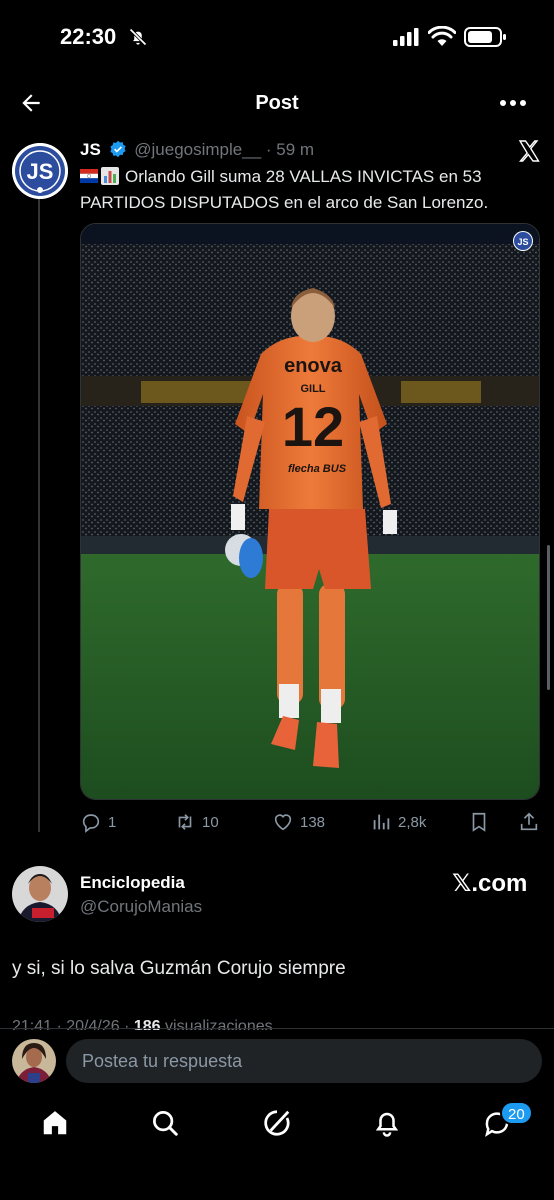 The width and height of the screenshot is (554, 1200). What do you see at coordinates (210, 822) in the screenshot?
I see `repost-count: 10` at bounding box center [210, 822].